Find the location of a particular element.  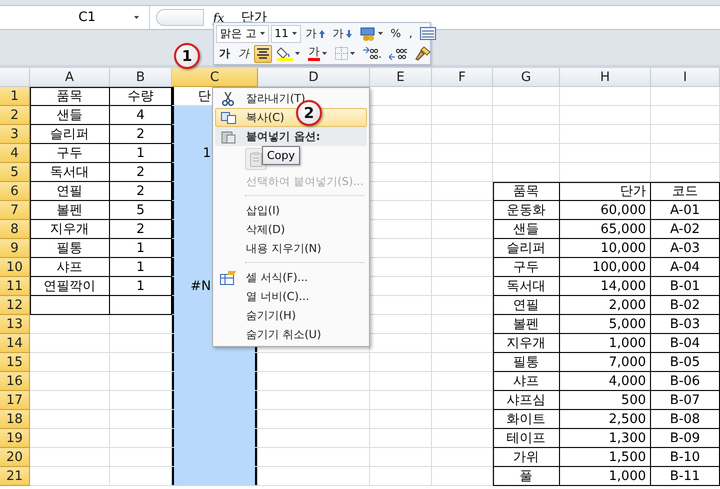

resize-handle is located at coordinates (180, 17).